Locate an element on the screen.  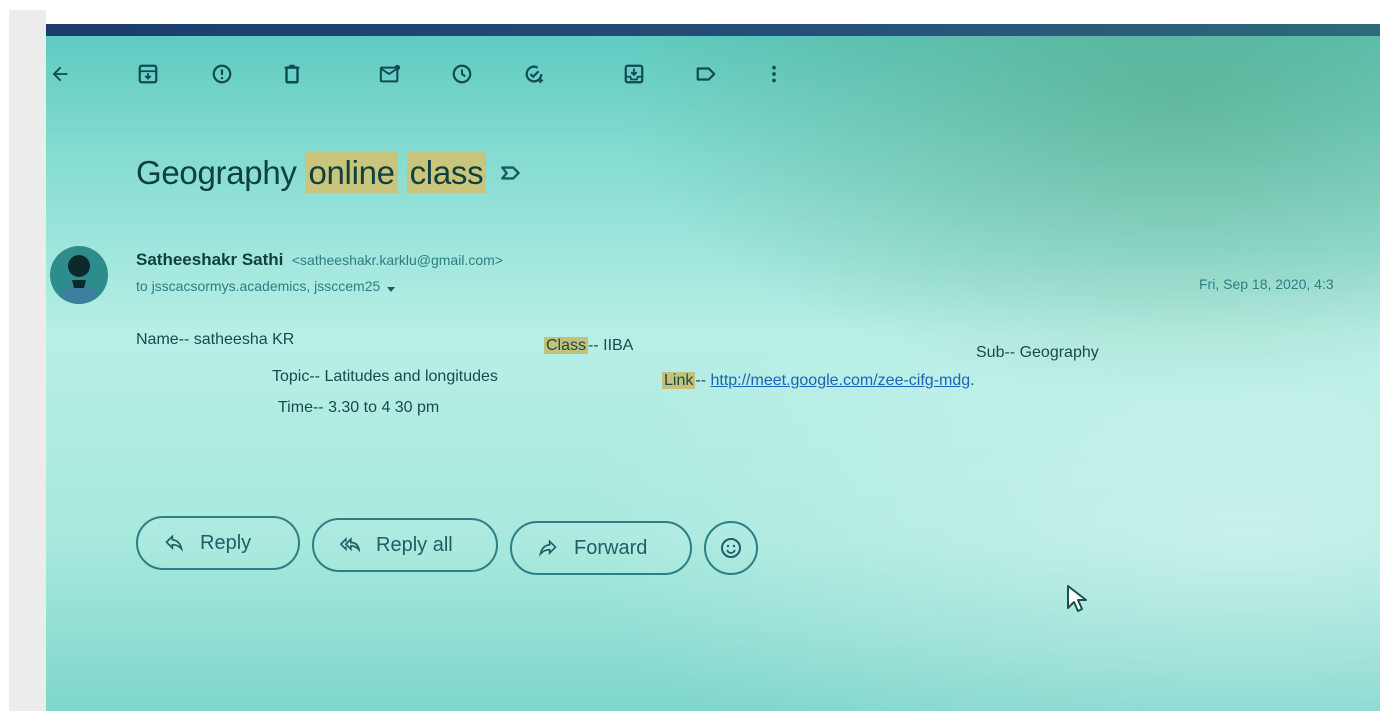
reply-all-button: Reply all is located at coordinates (405, 545).